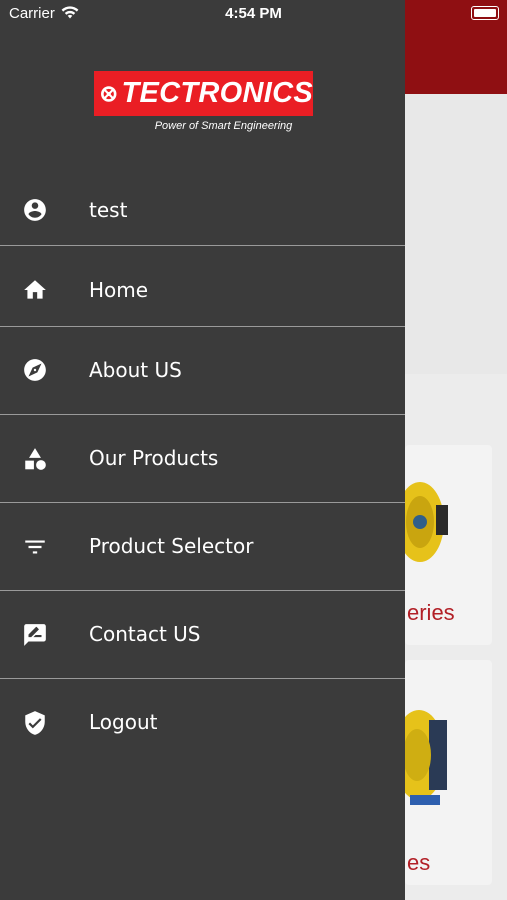  Describe the element at coordinates (119, 290) in the screenshot. I see `menu-item-label: Home` at that location.